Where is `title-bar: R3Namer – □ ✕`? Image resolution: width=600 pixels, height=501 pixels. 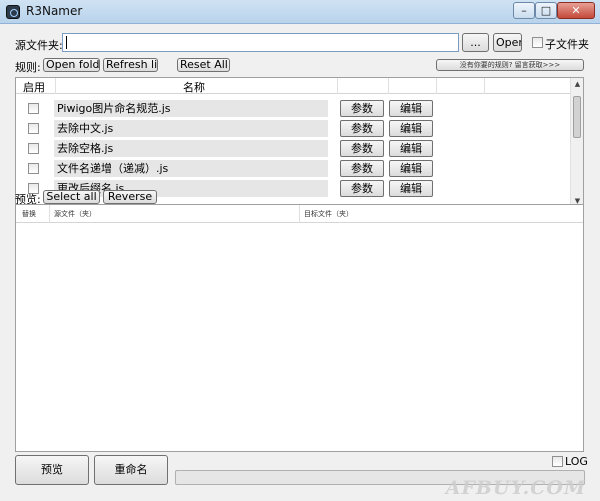
title-bar: R3Namer – □ ✕ is located at coordinates (300, 12).